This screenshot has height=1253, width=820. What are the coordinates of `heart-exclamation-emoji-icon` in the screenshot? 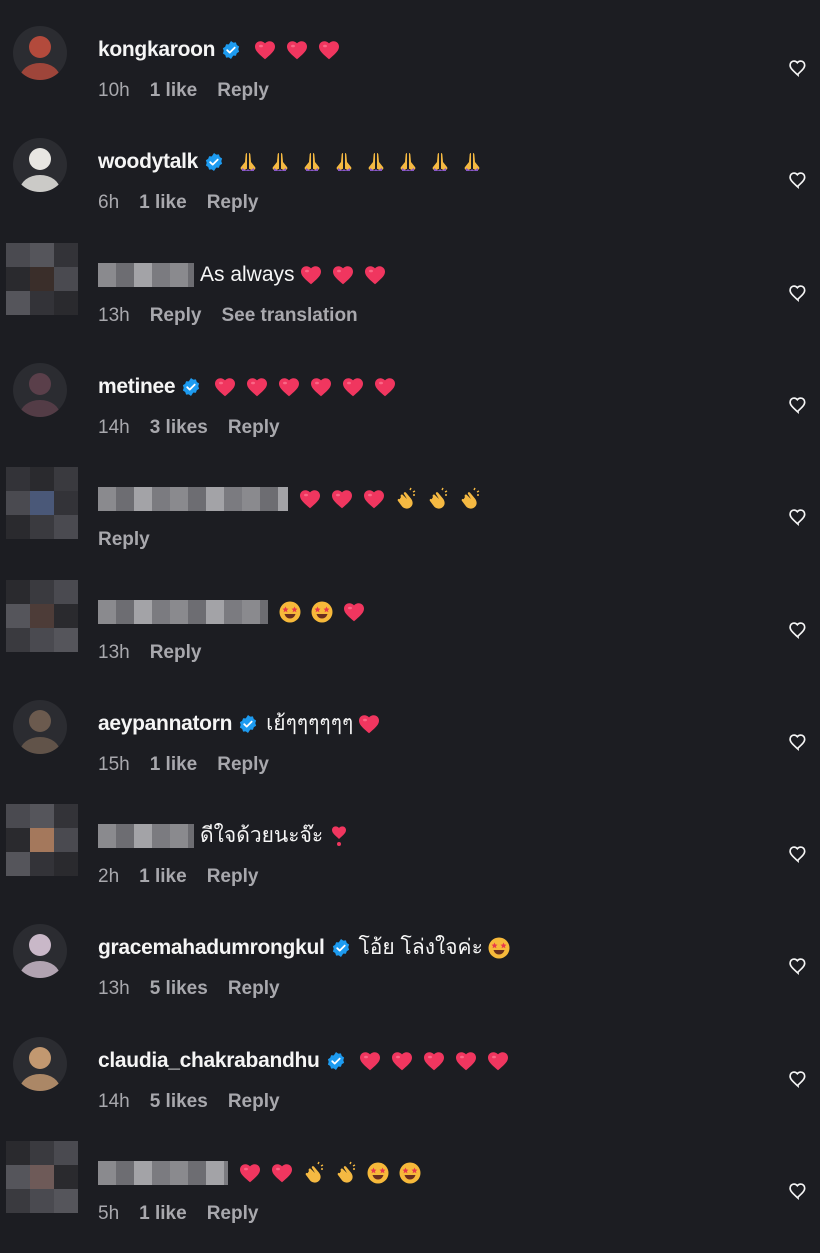 It's located at (339, 836).